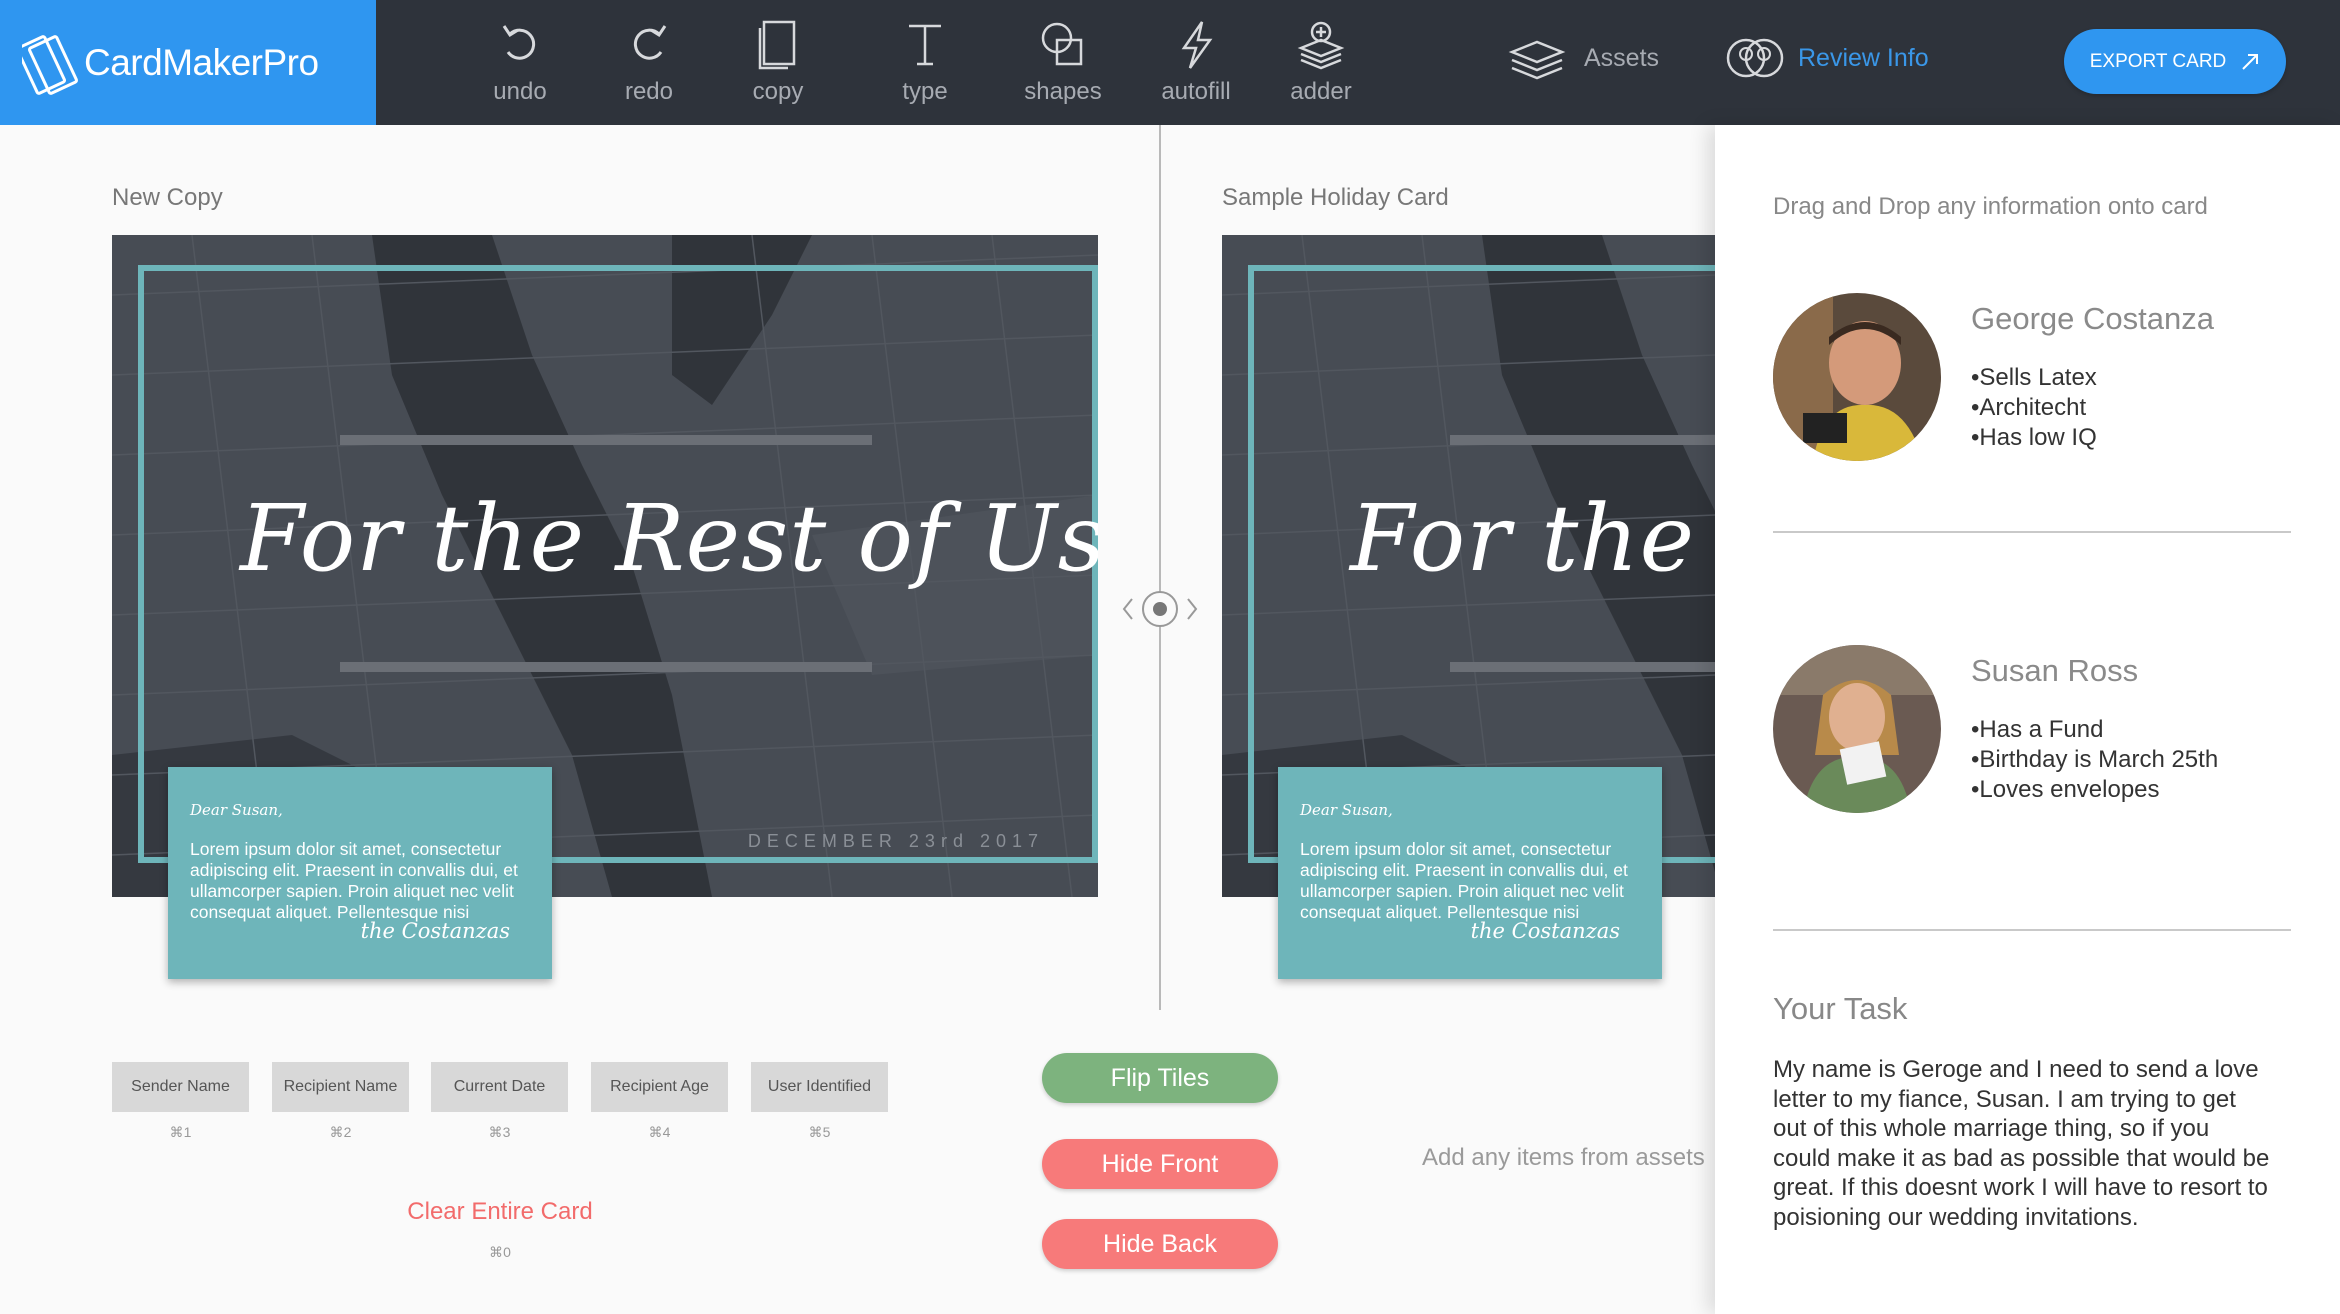 Image resolution: width=2340 pixels, height=1314 pixels. What do you see at coordinates (435, 931) in the screenshot?
I see `note-signature: the Costanzas` at bounding box center [435, 931].